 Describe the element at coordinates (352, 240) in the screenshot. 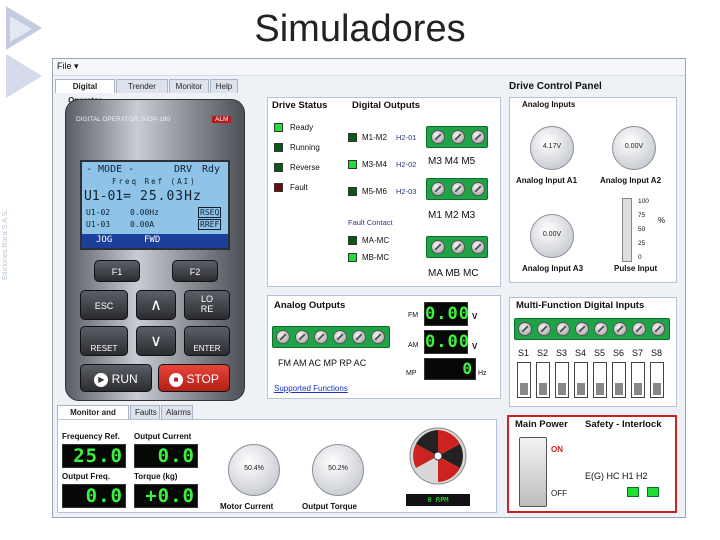

I see `led-ma-mc` at that location.